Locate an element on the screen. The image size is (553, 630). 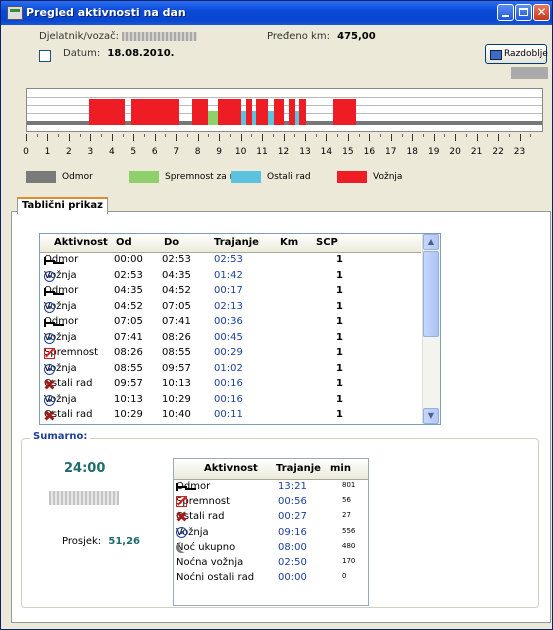
axis-tick-label: 18 is located at coordinates (412, 152).